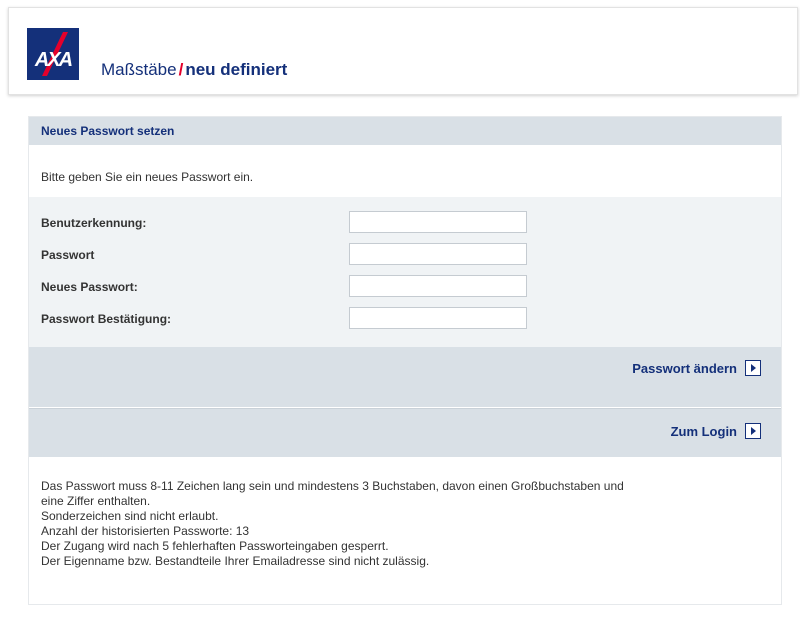 This screenshot has height=643, width=800. Describe the element at coordinates (703, 431) in the screenshot. I see `to-login-label: Zum Login` at that location.